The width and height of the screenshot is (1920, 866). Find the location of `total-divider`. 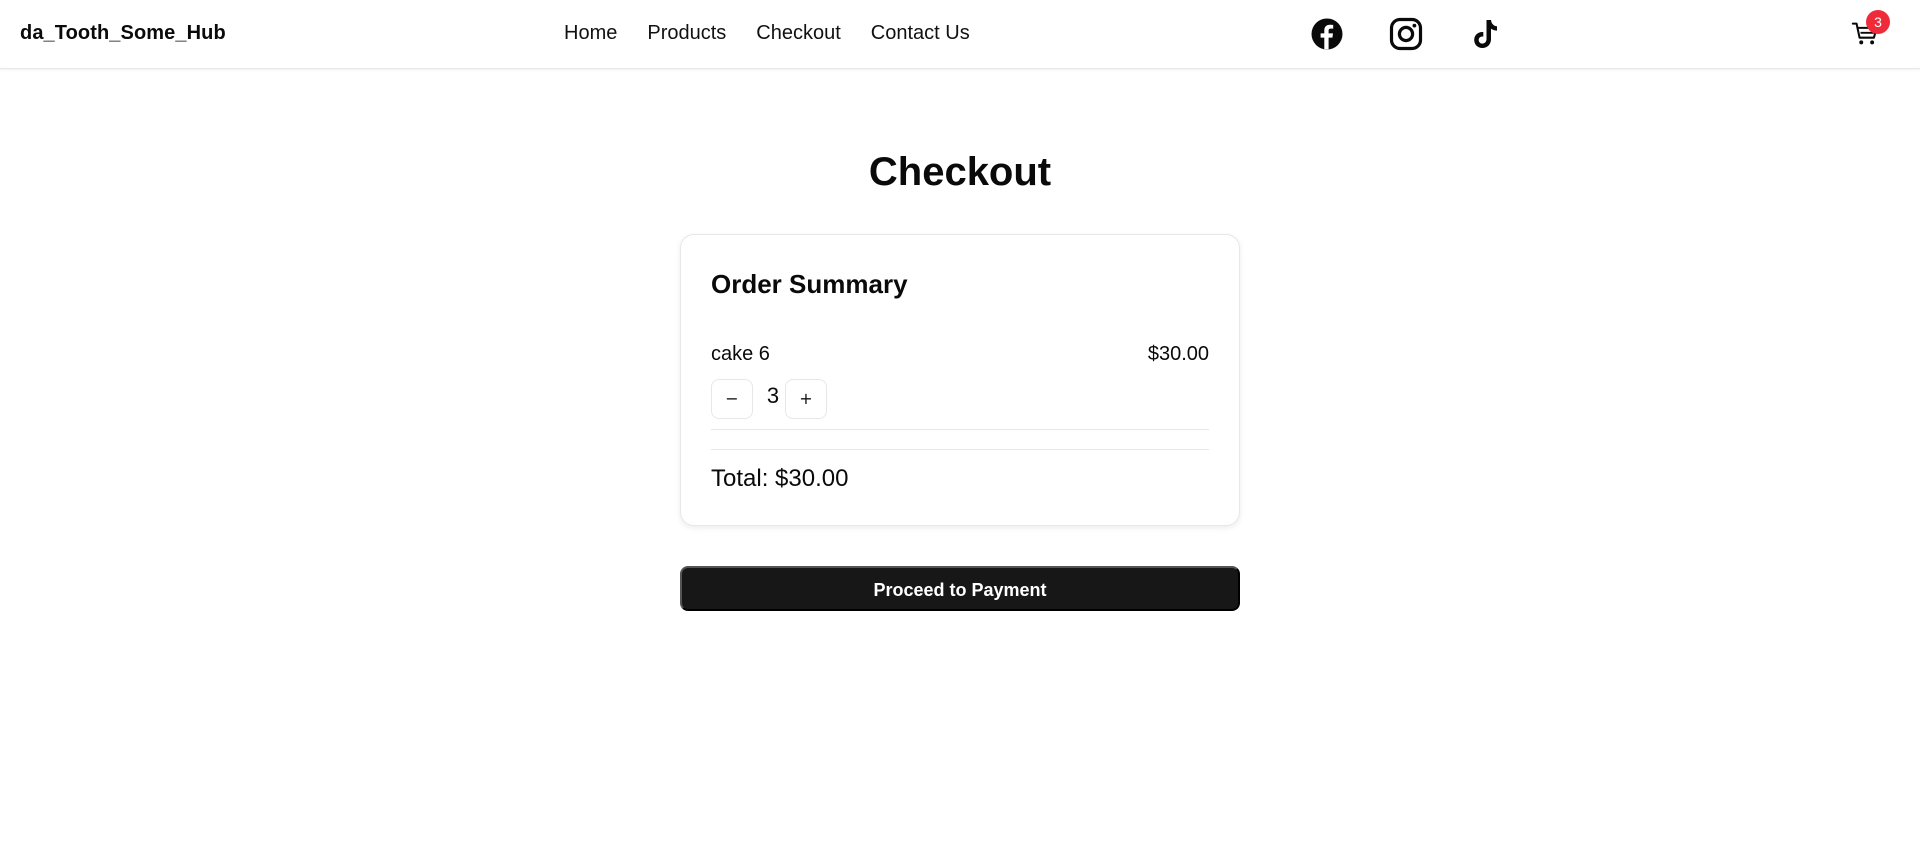

total-divider is located at coordinates (960, 449).